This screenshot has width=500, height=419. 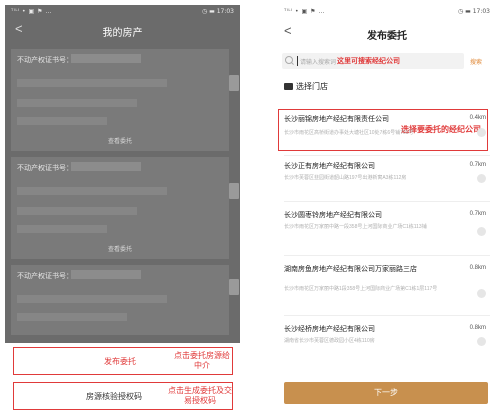 I want to click on store-address: 长沙市雨花区万家丽中路1段358号上河国际商业广场第C1栋1层117号, so click(x=361, y=289).